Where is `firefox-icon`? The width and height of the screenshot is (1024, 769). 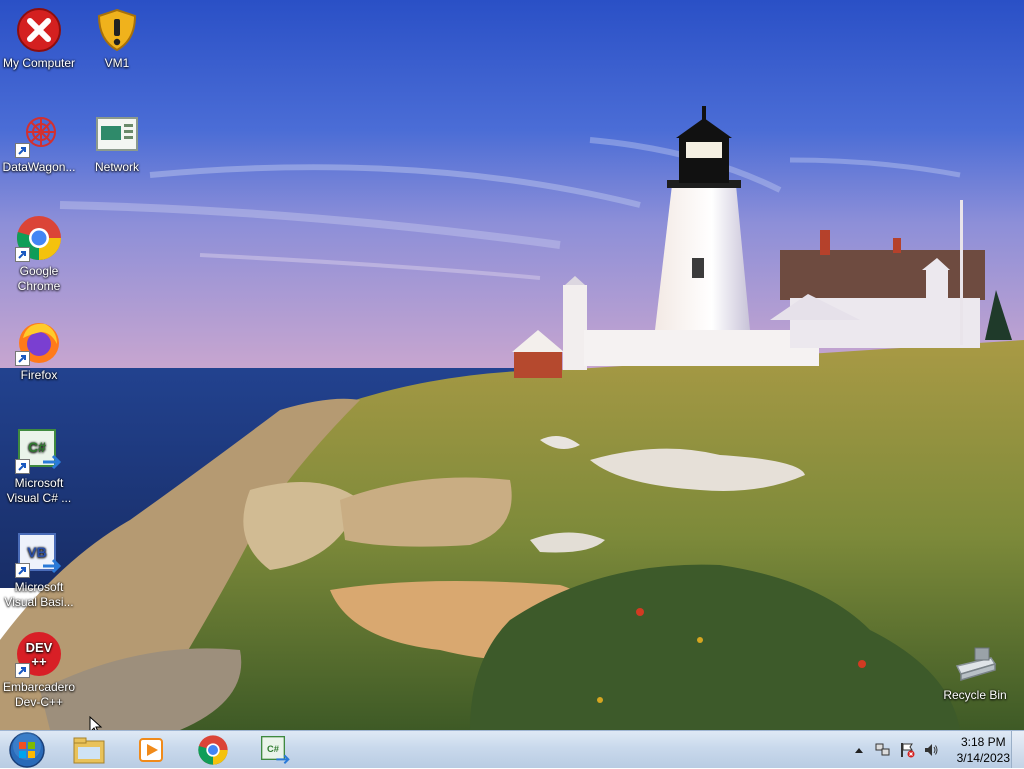
firefox-icon is located at coordinates (39, 342).